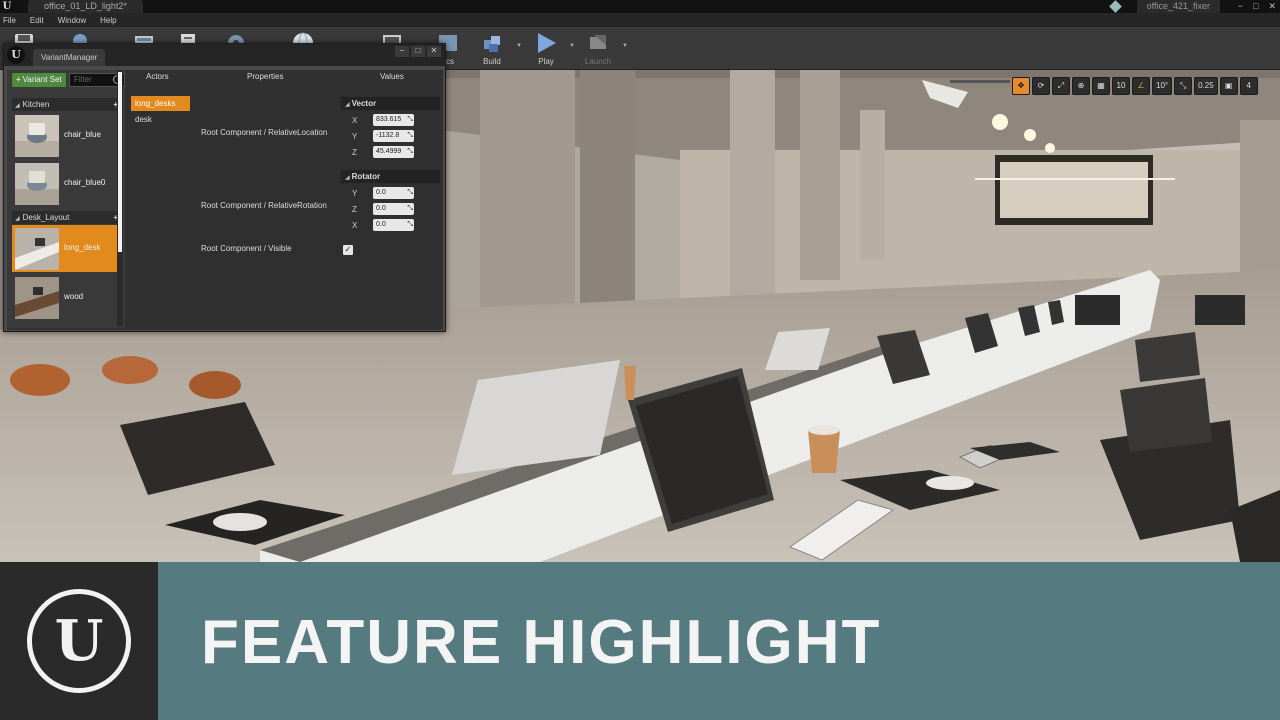 Image resolution: width=1280 pixels, height=720 pixels. I want to click on build-options-arrow-icon: ▼, so click(519, 46).